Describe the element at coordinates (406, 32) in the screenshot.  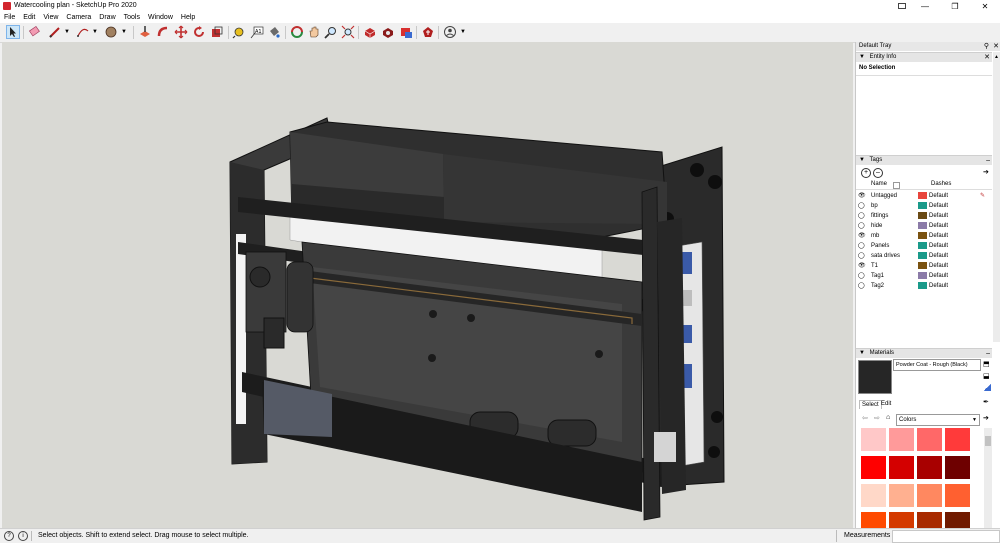
I see `send-to-layout-icon` at that location.